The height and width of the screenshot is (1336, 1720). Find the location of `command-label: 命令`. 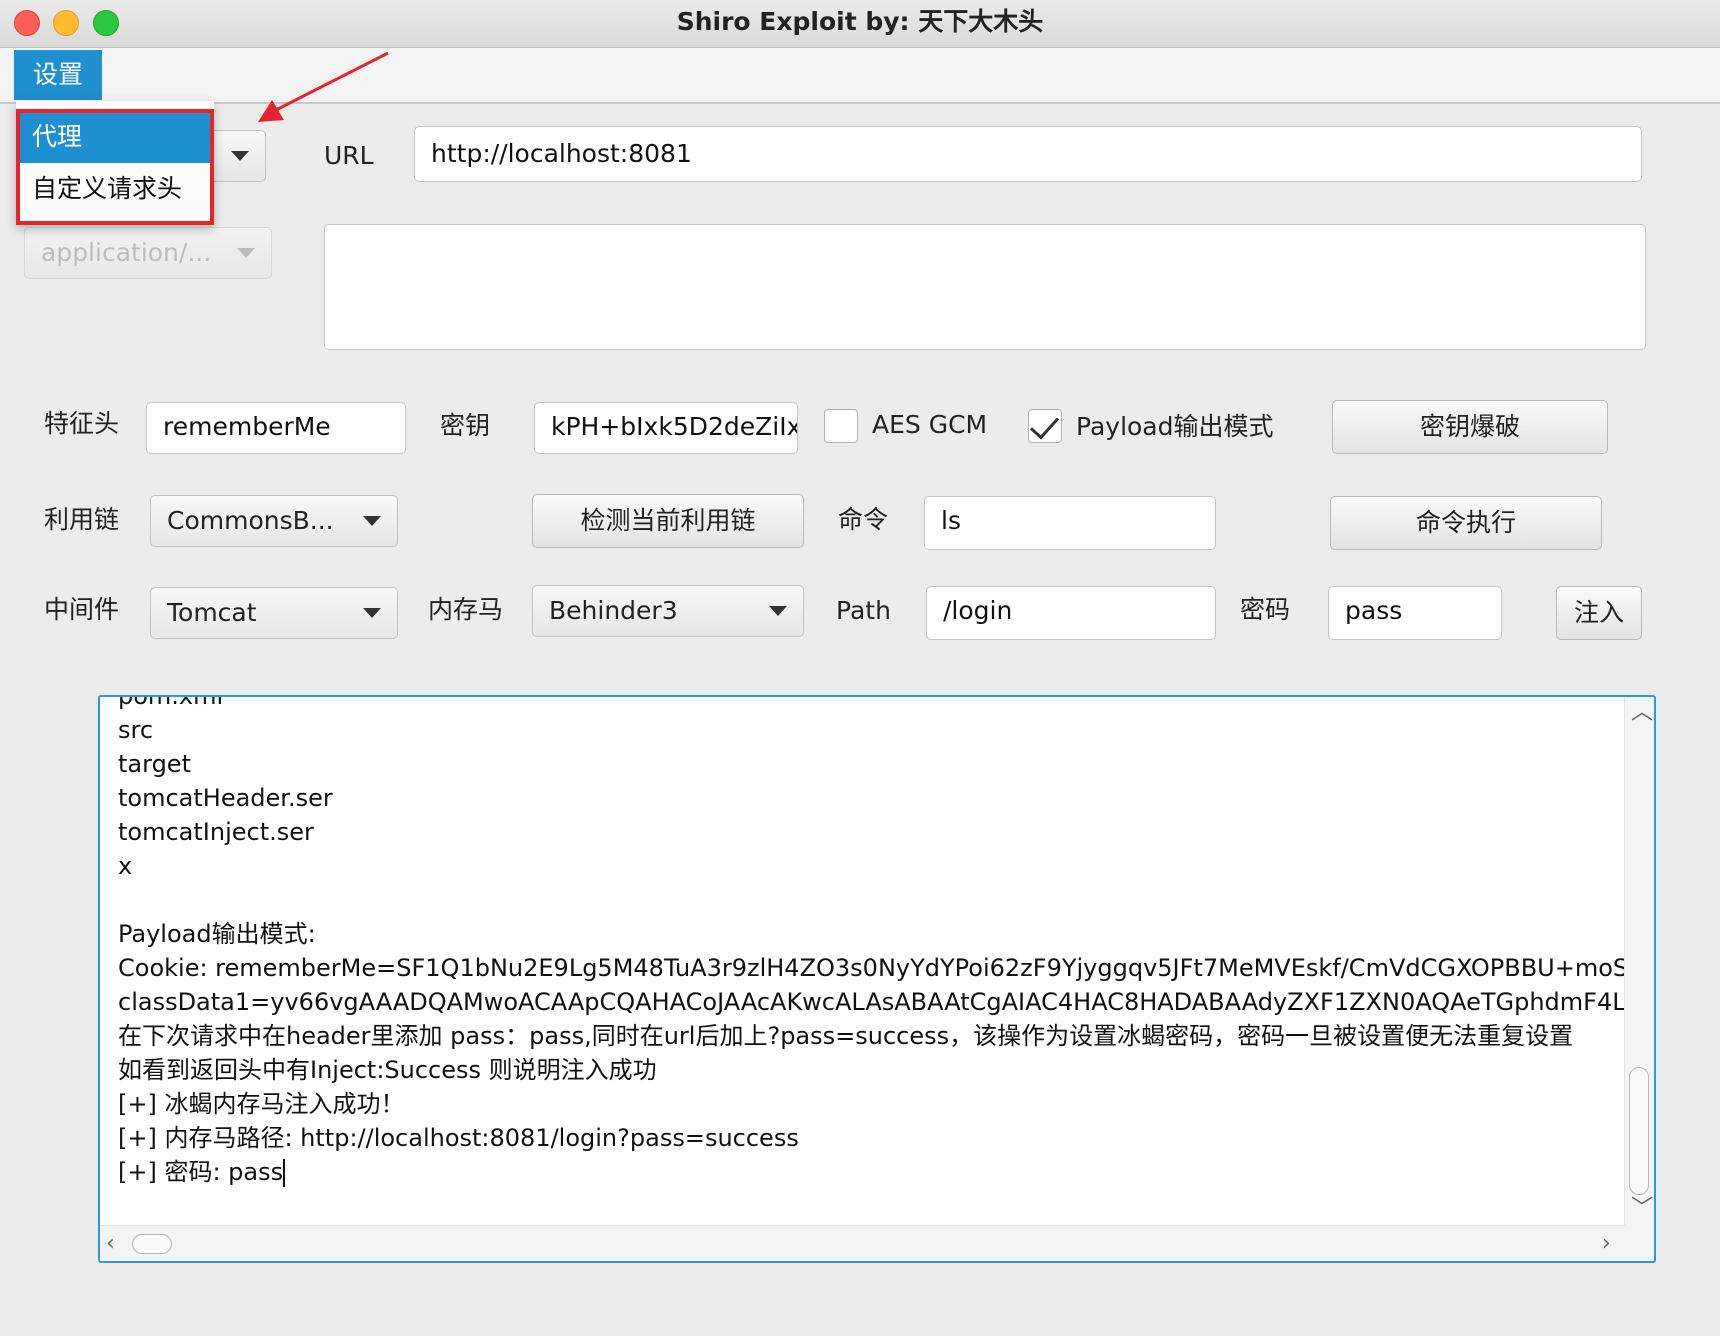

command-label: 命令 is located at coordinates (863, 519).